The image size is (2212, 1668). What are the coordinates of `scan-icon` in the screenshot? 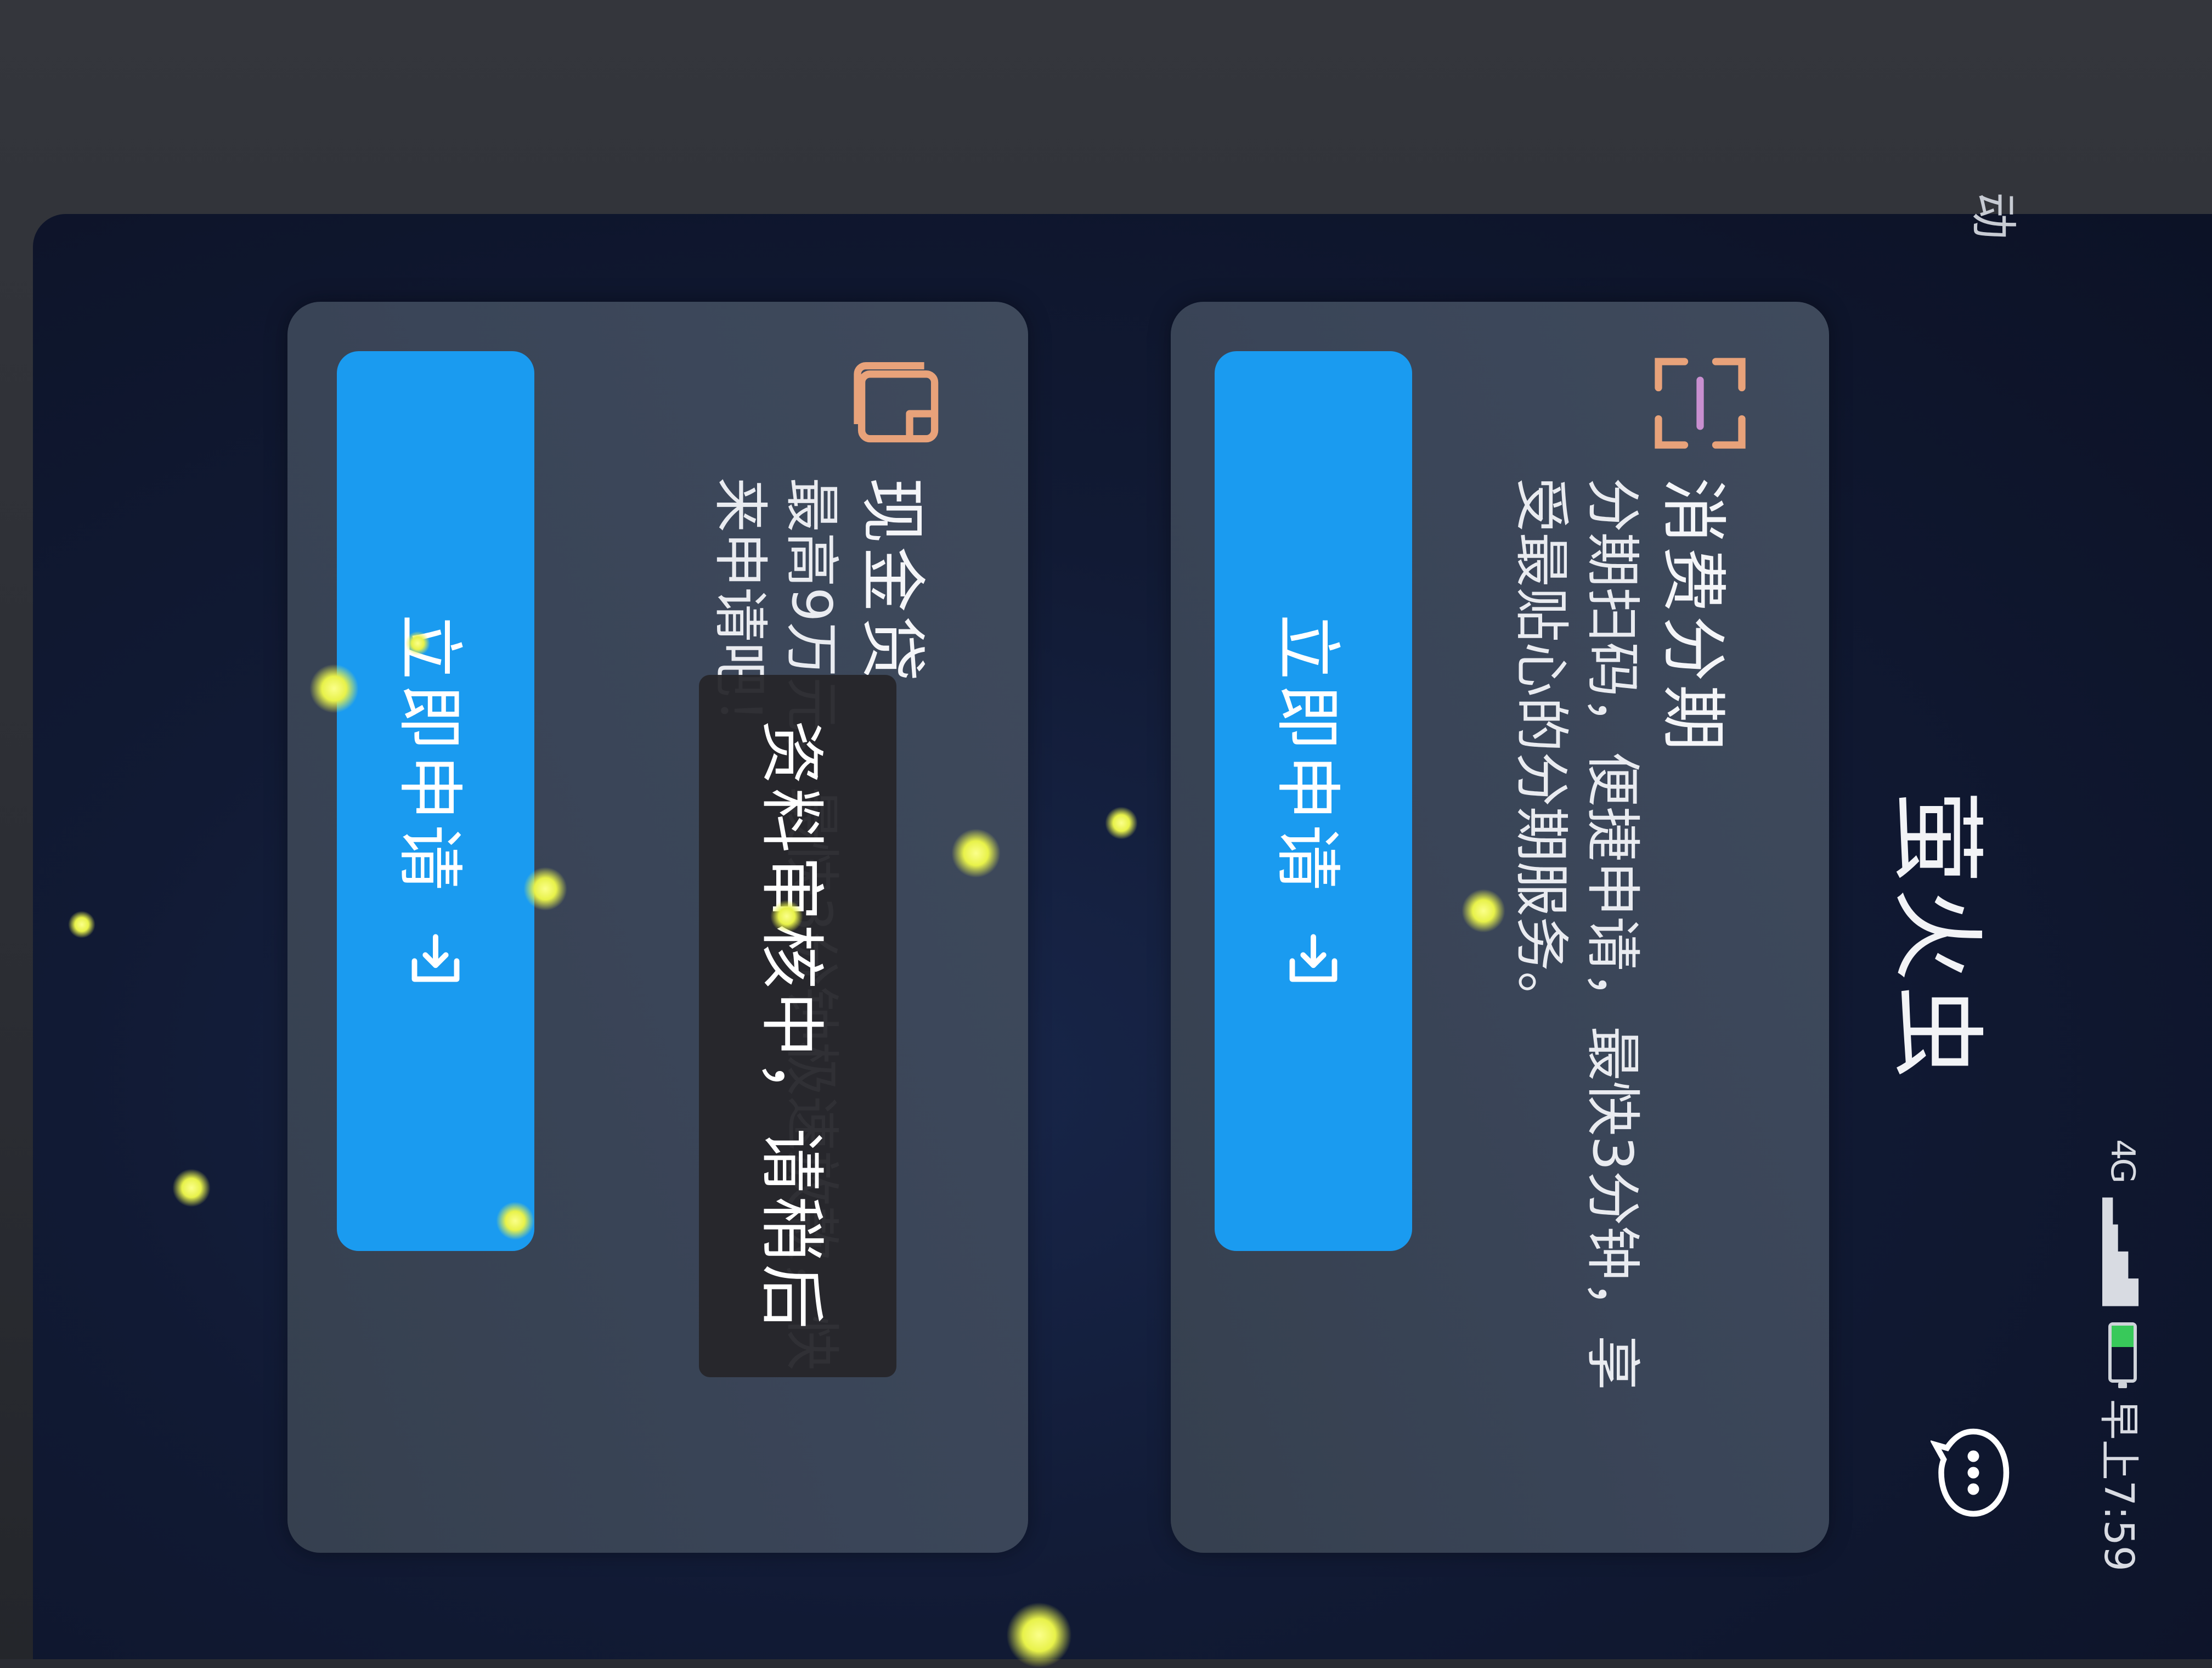 It's located at (1700, 403).